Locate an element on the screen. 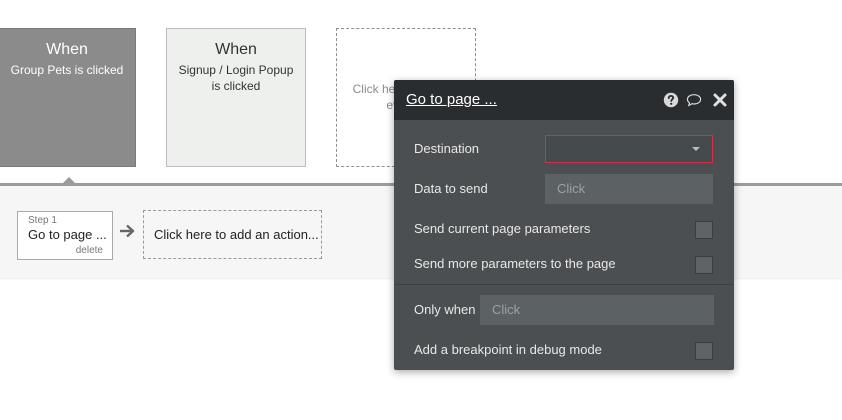  data-to-send-field: Click is located at coordinates (629, 189).